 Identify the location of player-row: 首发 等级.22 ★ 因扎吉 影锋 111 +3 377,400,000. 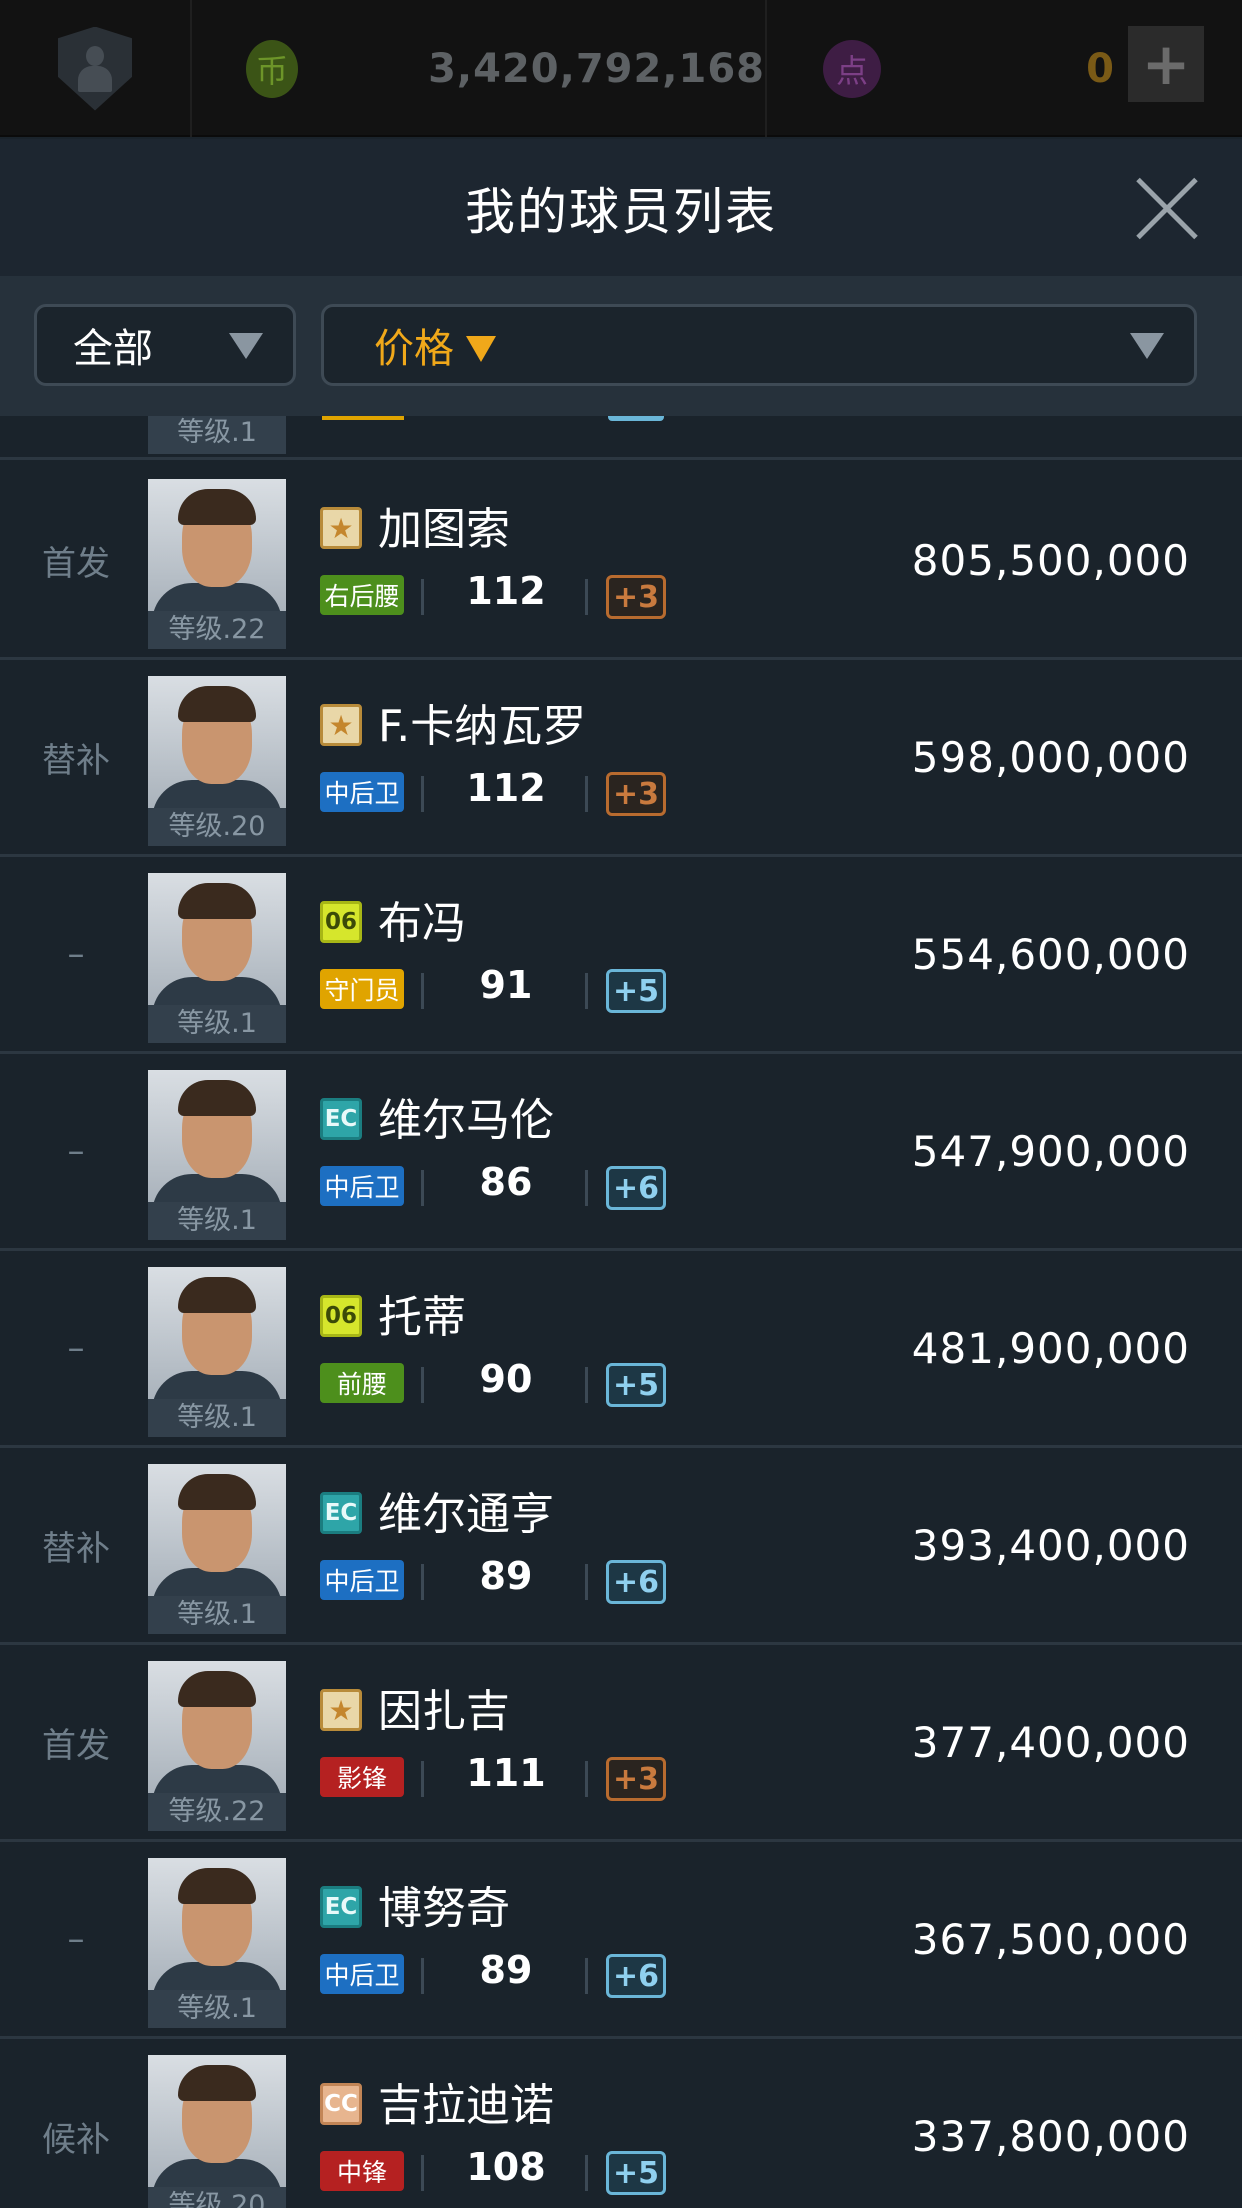
(621, 1743).